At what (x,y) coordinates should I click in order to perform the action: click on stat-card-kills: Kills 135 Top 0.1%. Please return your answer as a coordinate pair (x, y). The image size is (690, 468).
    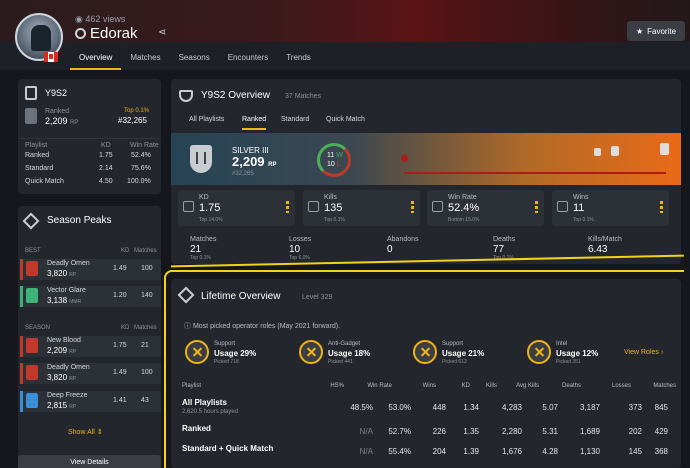
    Looking at the image, I should click on (361, 208).